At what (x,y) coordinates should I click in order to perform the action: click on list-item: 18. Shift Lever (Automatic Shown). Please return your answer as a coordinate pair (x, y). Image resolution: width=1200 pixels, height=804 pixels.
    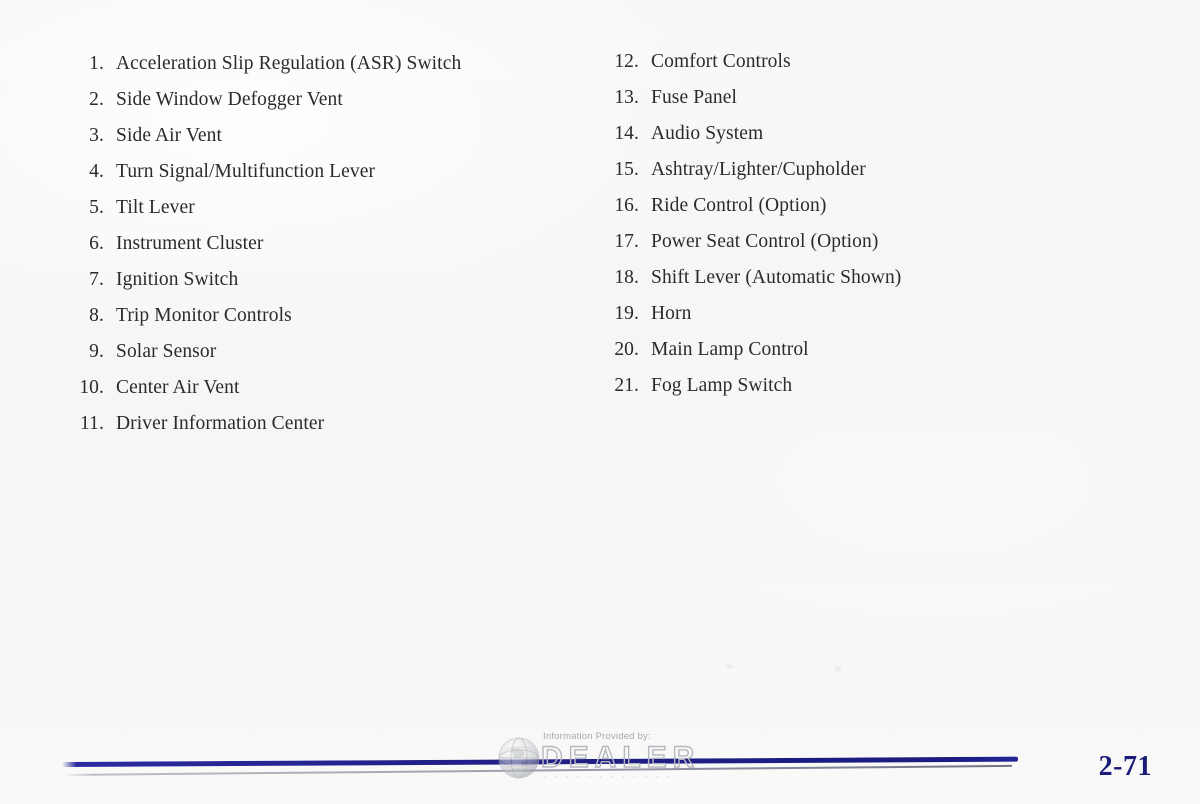
    Looking at the image, I should click on (835, 285).